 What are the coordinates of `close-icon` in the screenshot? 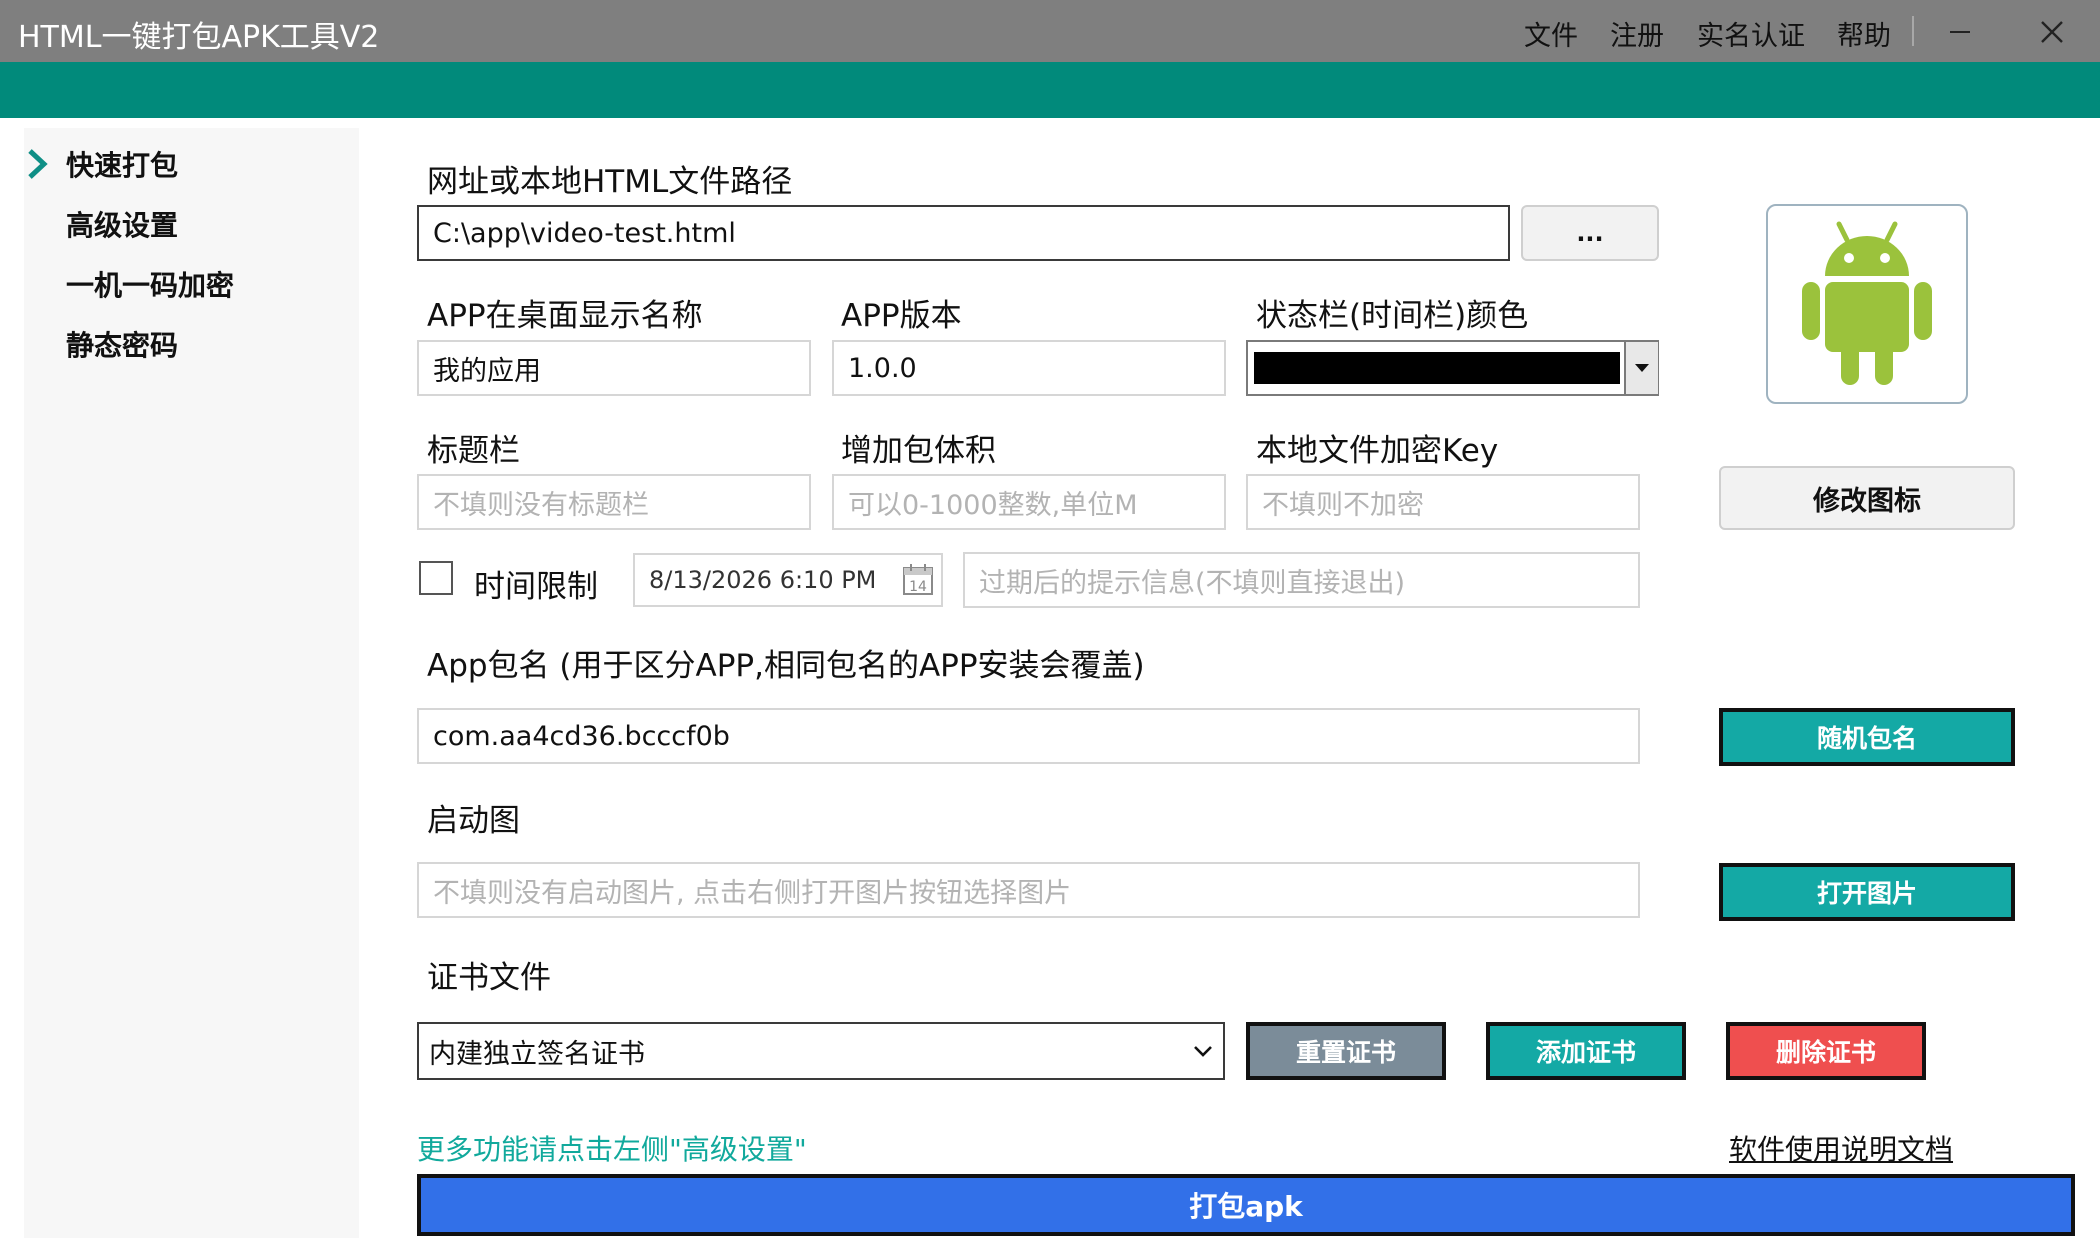 It's located at (2052, 32).